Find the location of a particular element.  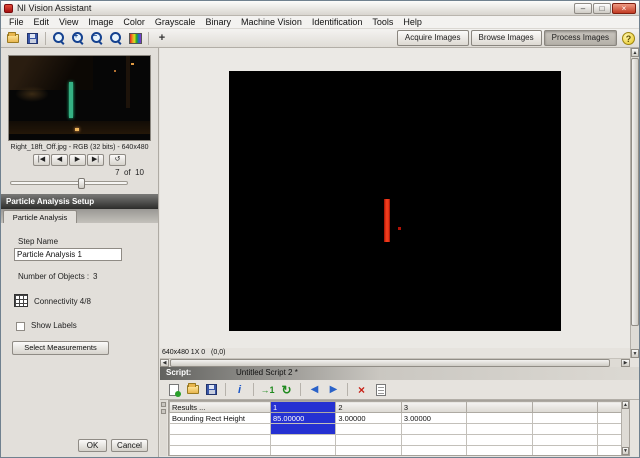

zoom-tool-button is located at coordinates (59, 38).